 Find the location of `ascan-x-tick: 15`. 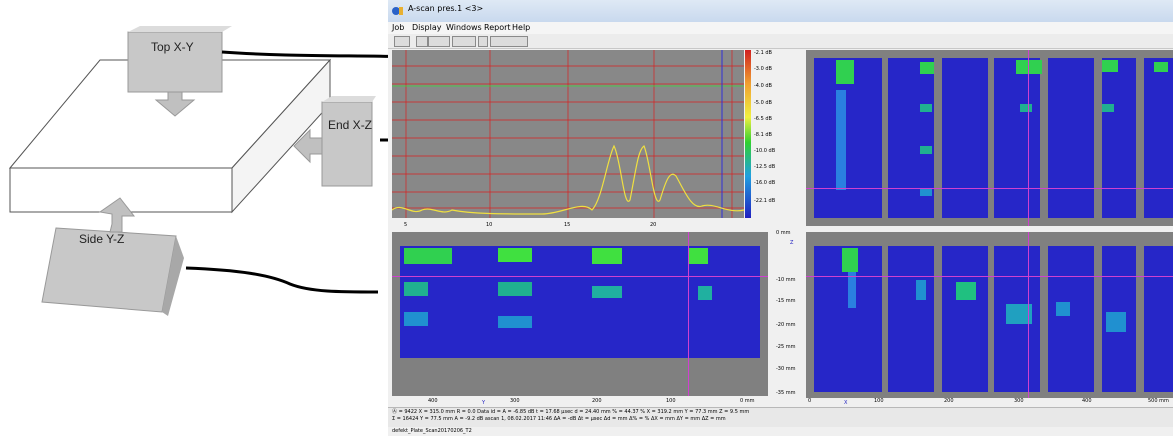

ascan-x-tick: 15 is located at coordinates (567, 225).